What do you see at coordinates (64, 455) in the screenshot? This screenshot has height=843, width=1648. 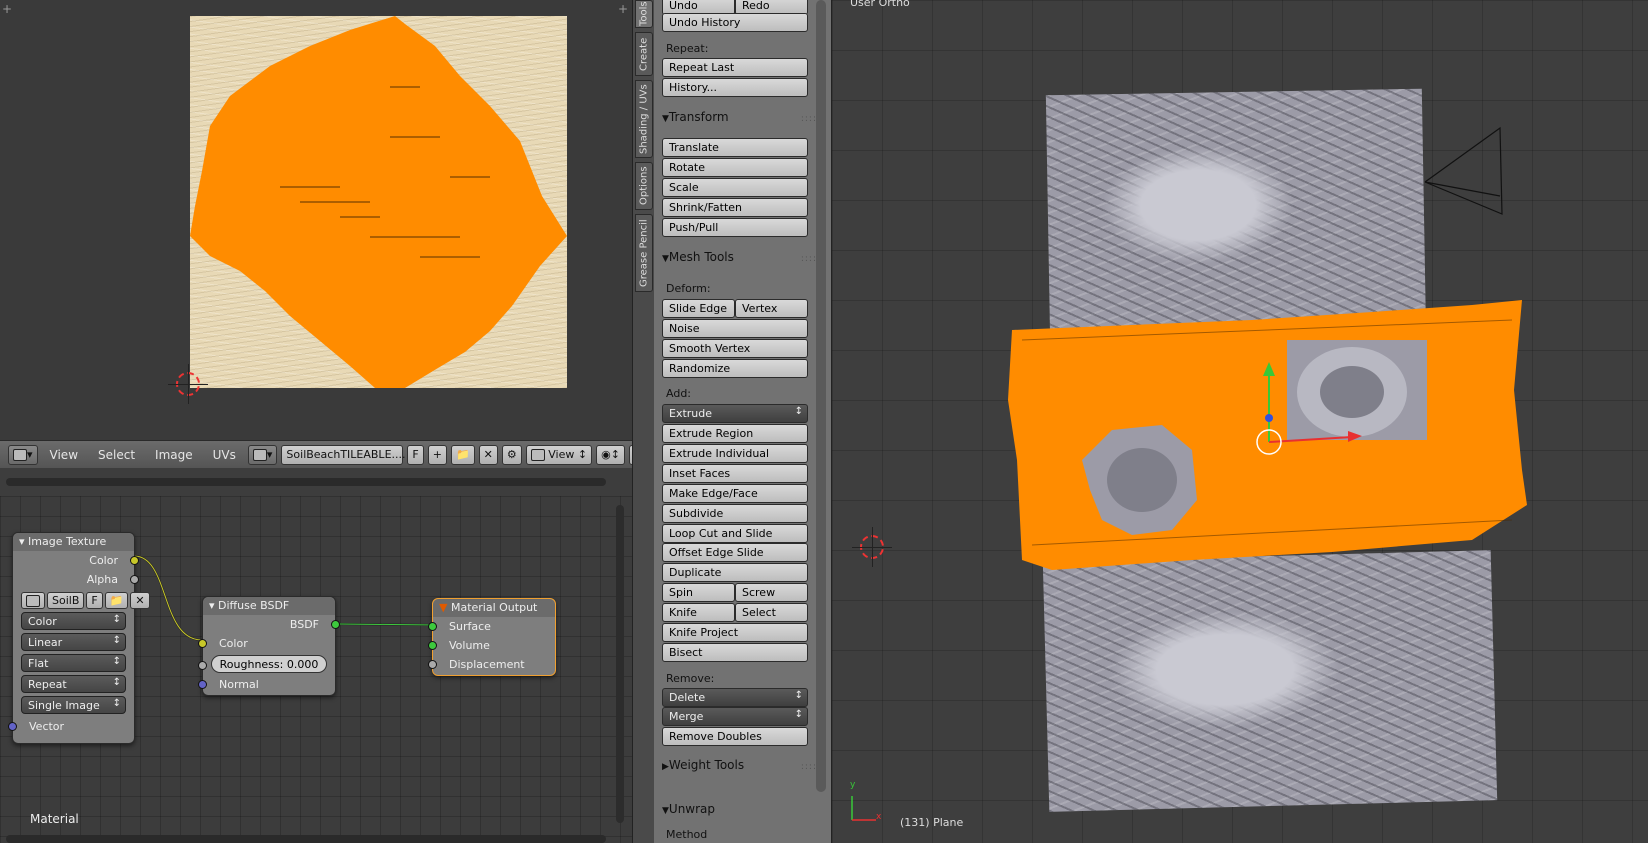 I see `menu-view: View` at bounding box center [64, 455].